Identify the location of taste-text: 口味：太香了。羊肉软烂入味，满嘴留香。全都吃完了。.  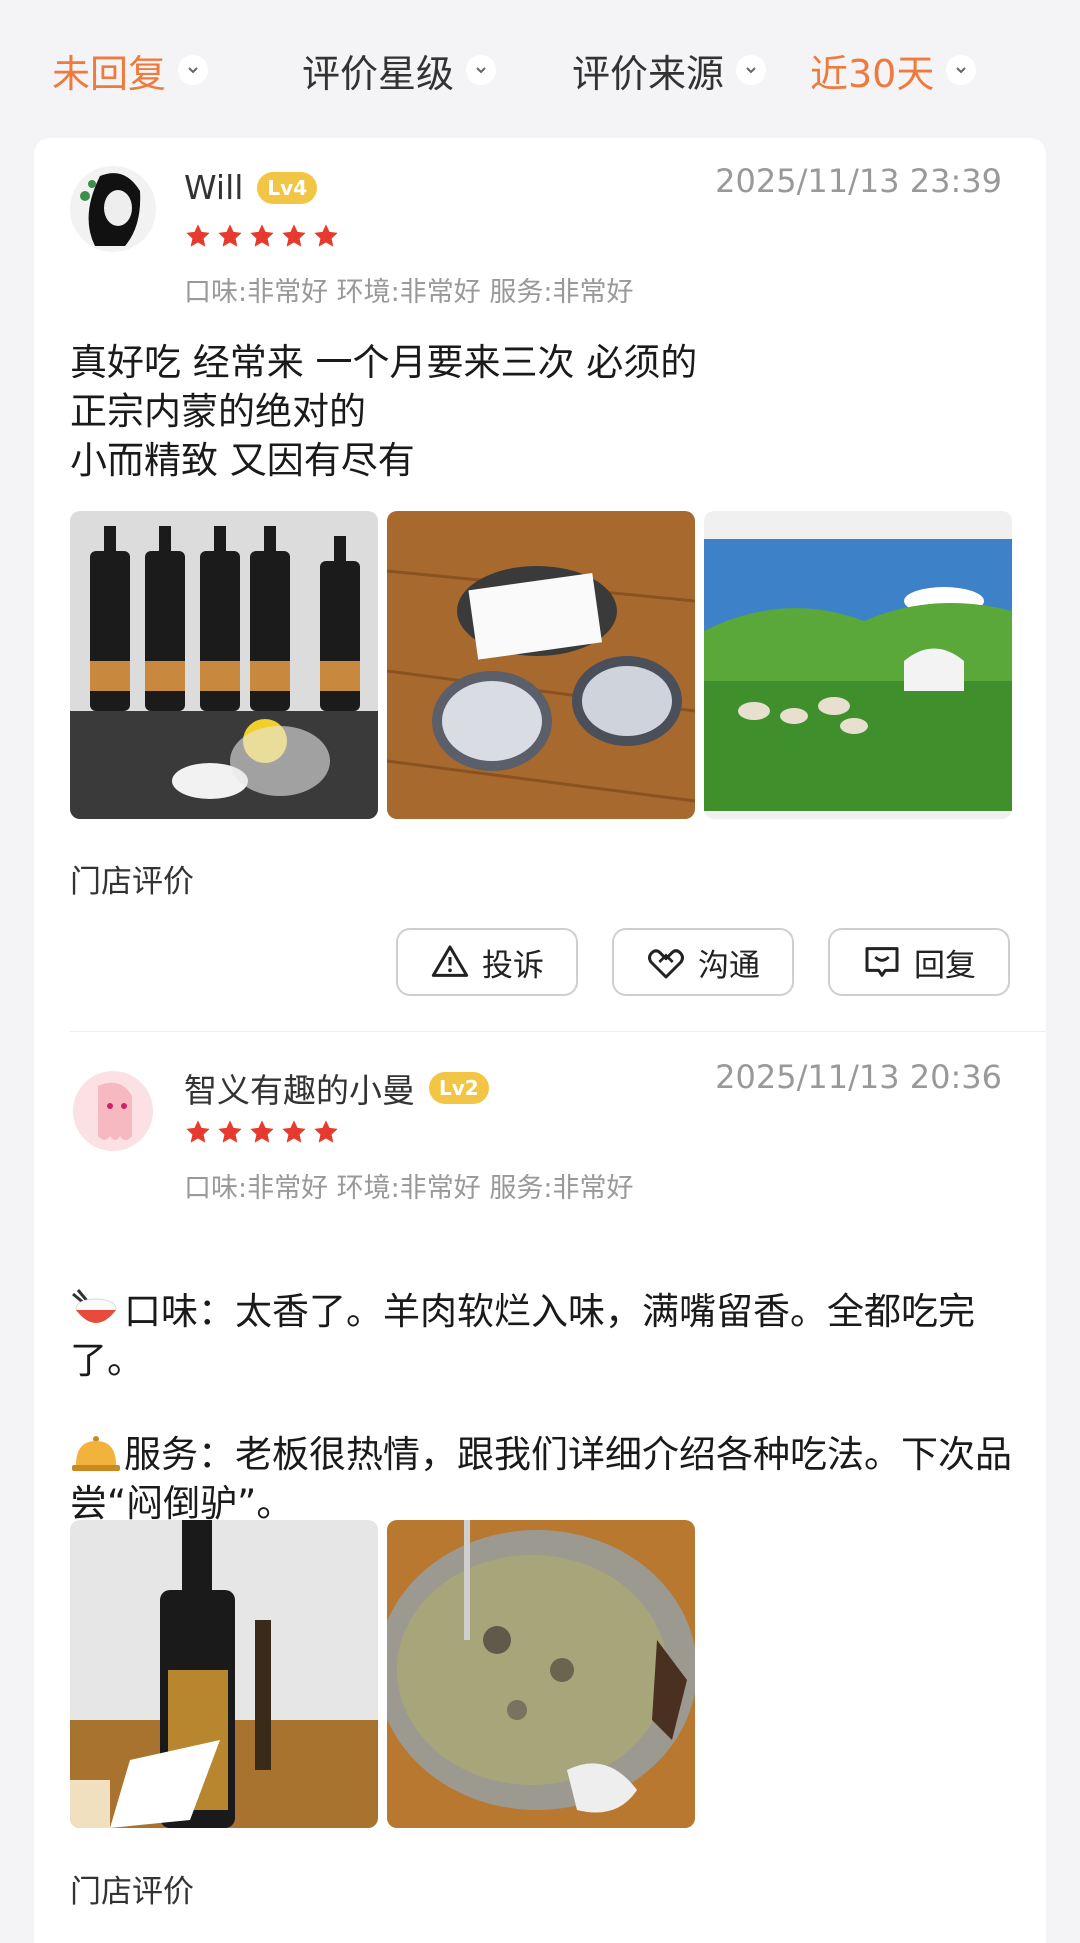
(522, 1336).